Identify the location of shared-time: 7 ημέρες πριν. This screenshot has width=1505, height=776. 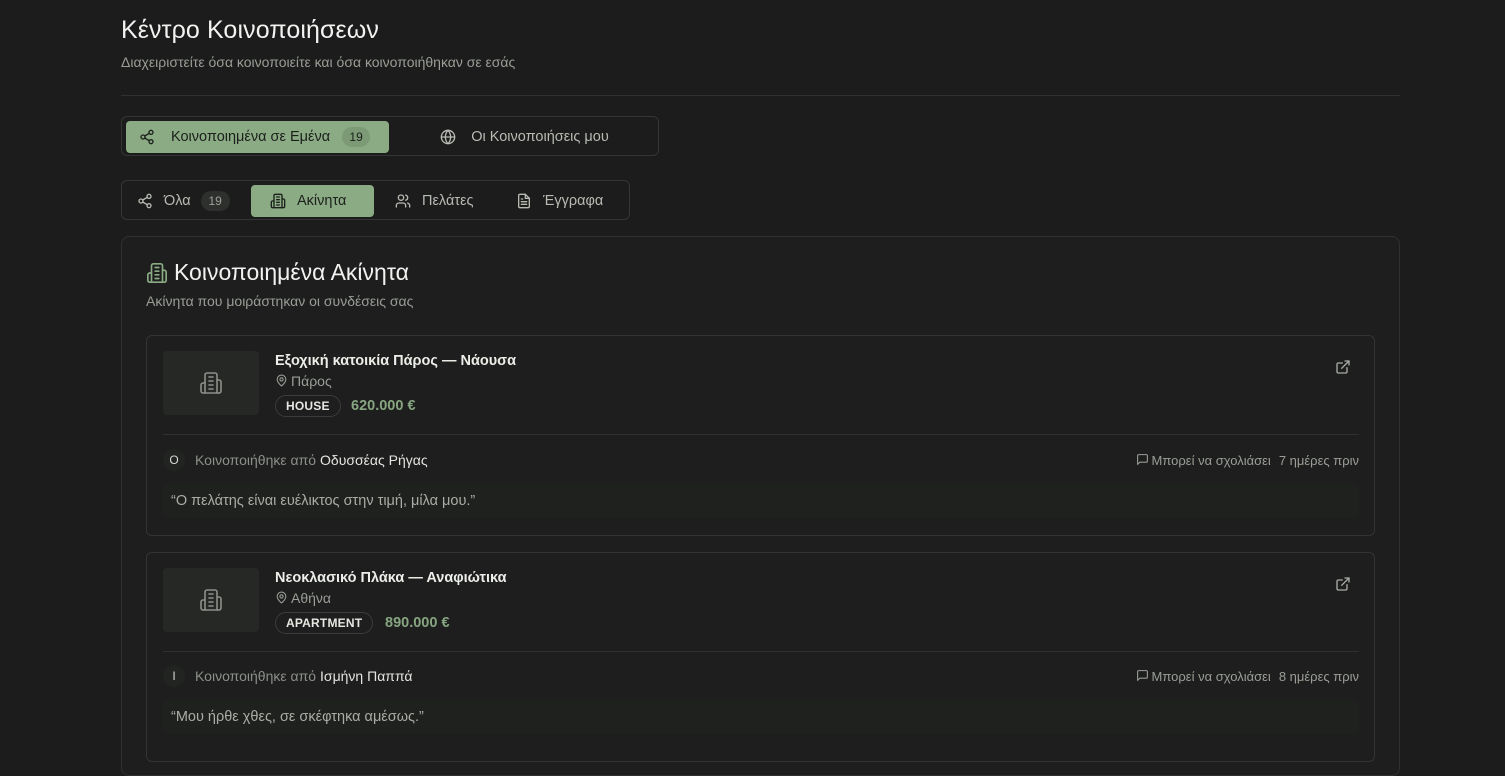
(1318, 460).